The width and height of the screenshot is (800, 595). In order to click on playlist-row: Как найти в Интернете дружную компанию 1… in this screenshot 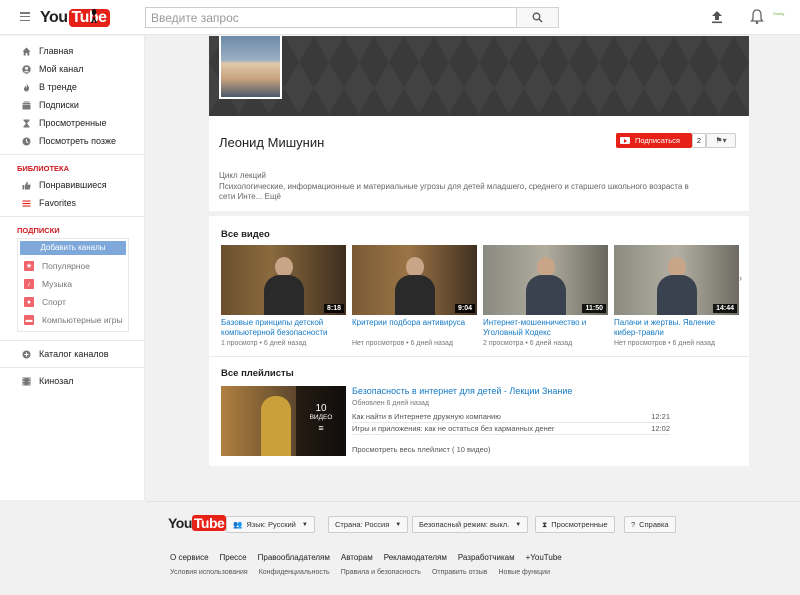, I will do `click(511, 417)`.